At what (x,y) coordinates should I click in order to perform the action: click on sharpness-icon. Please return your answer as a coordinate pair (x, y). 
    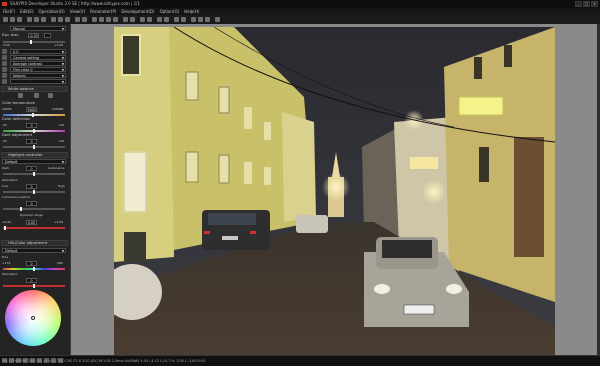
    Looking at the image, I should click on (4, 75).